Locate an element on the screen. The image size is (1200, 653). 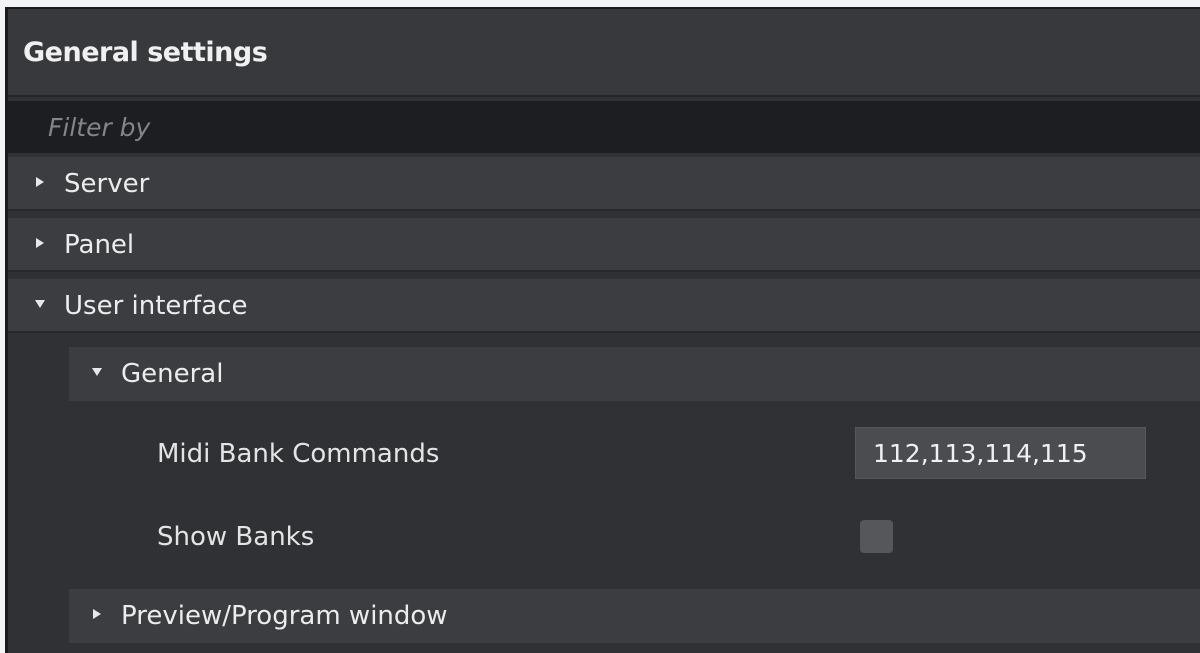
section-user-interface: User interface is located at coordinates (604, 306).